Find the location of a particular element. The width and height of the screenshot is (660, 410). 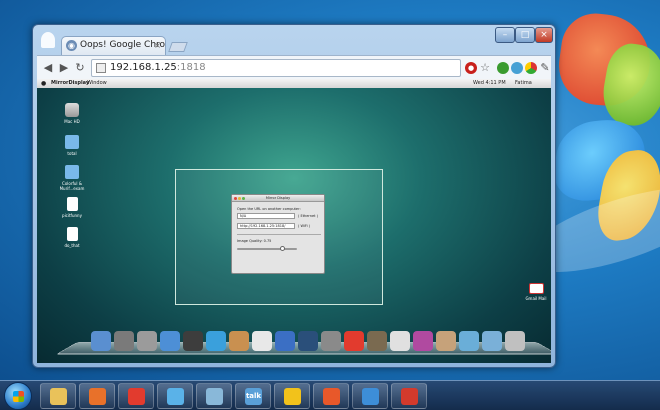

desktop-icon-label: Mac HD is located at coordinates (72, 121).